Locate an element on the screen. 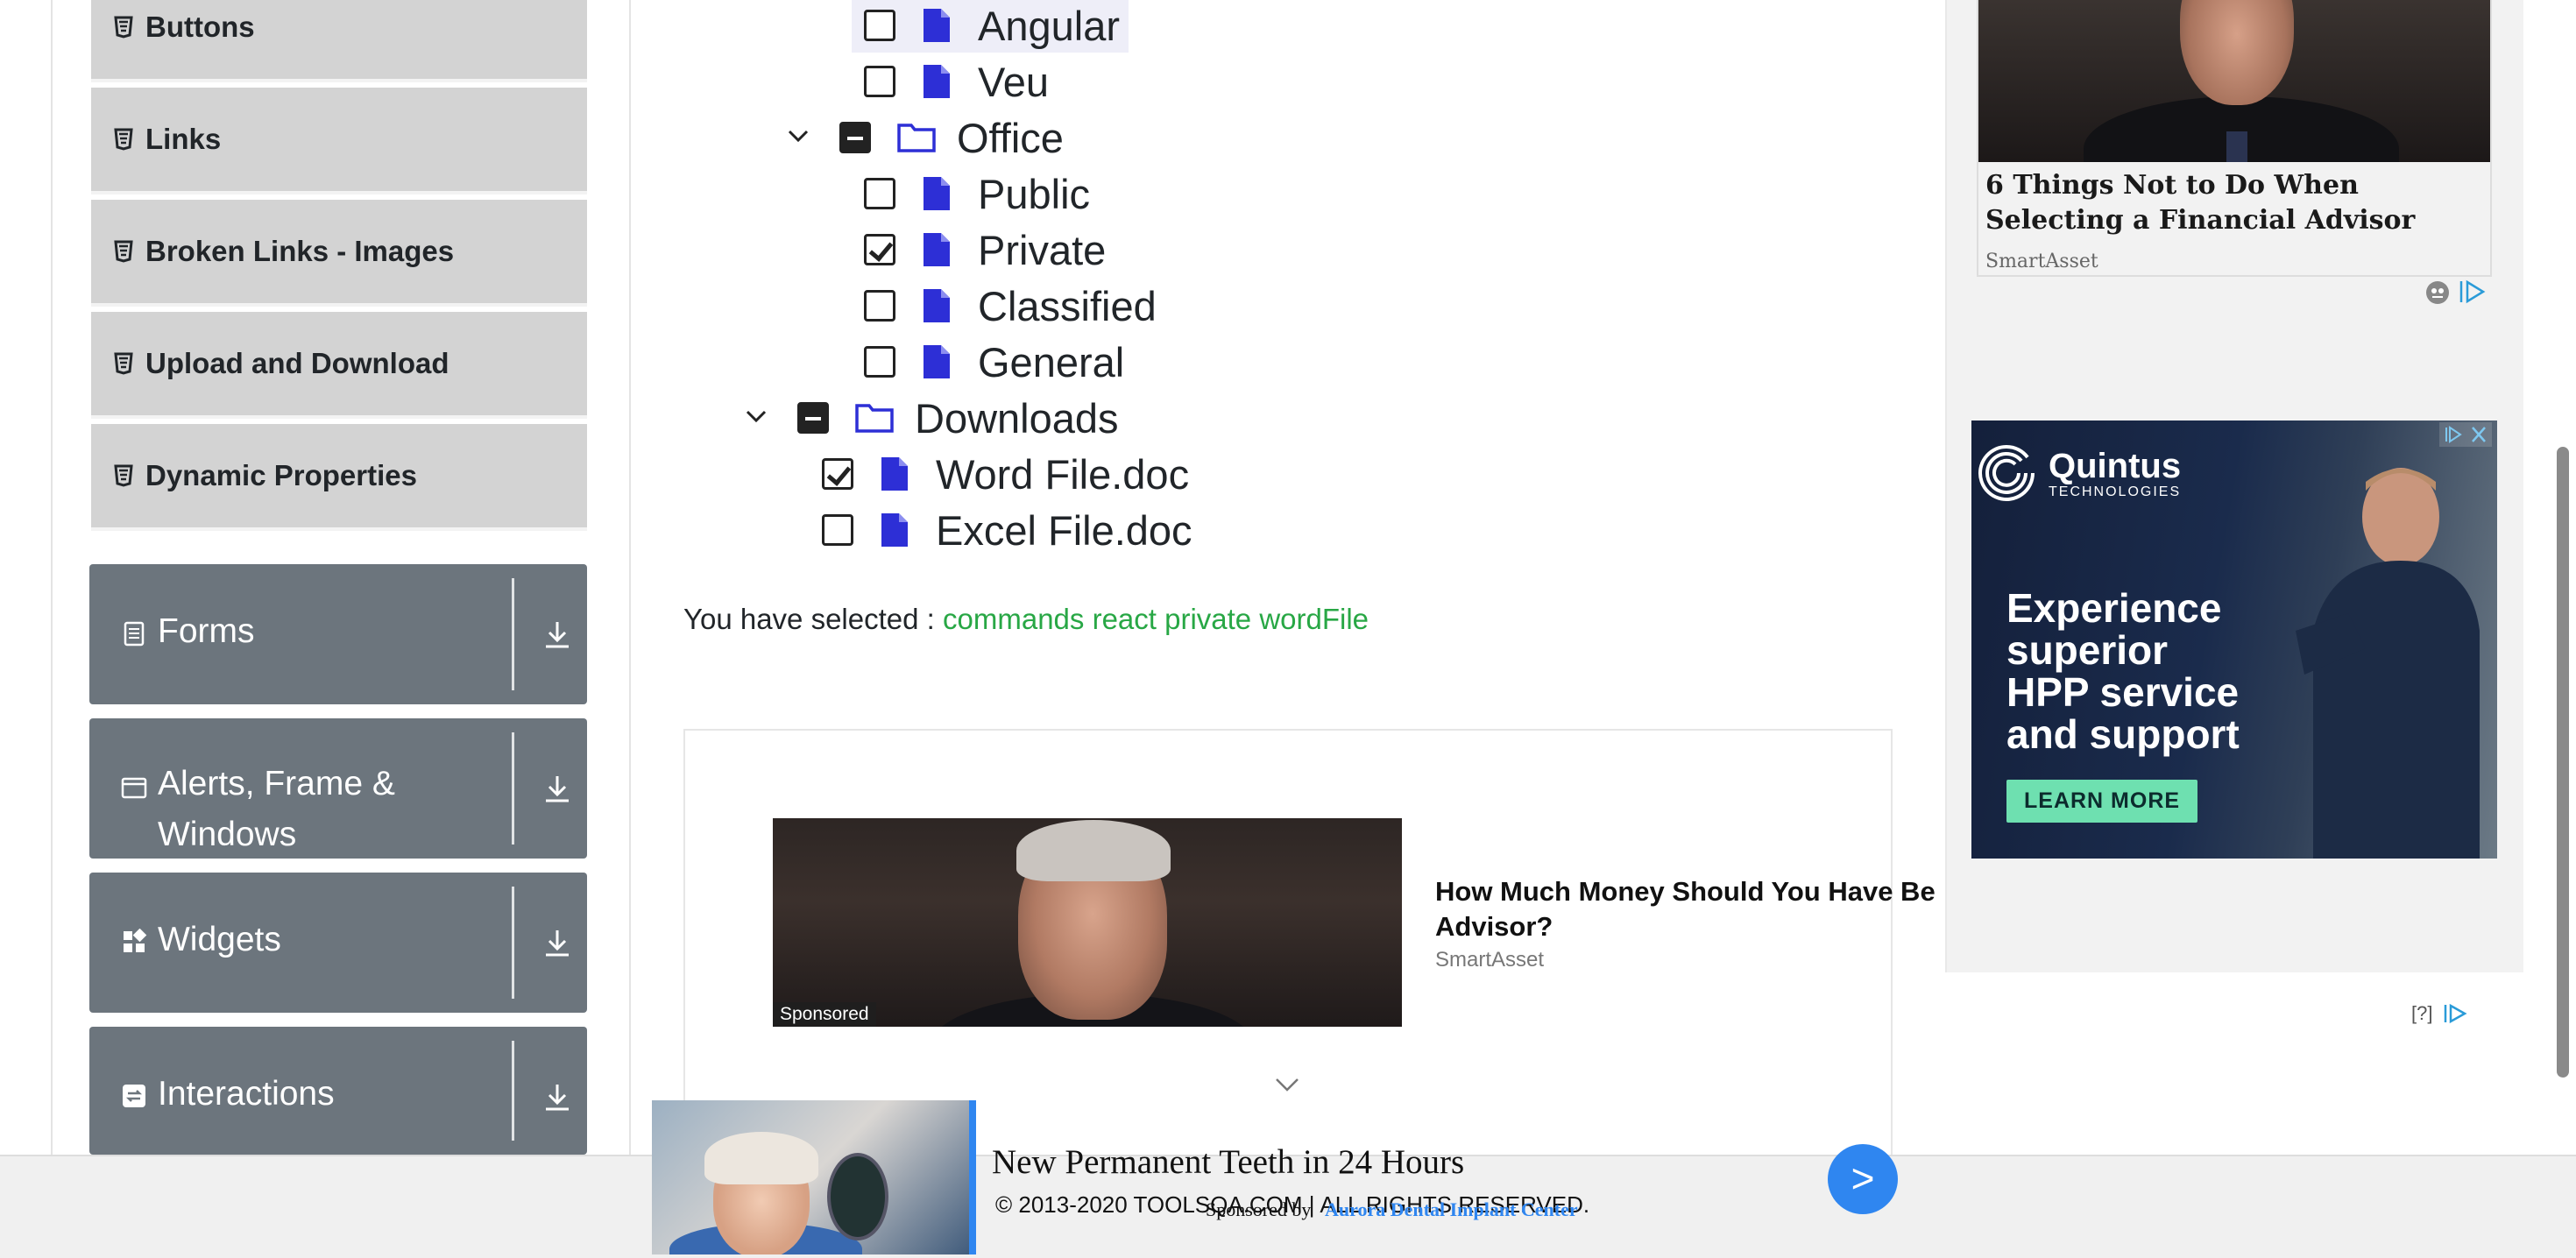 This screenshot has height=1258, width=2576. ad-source-right: SmartAsset is located at coordinates (2041, 261).